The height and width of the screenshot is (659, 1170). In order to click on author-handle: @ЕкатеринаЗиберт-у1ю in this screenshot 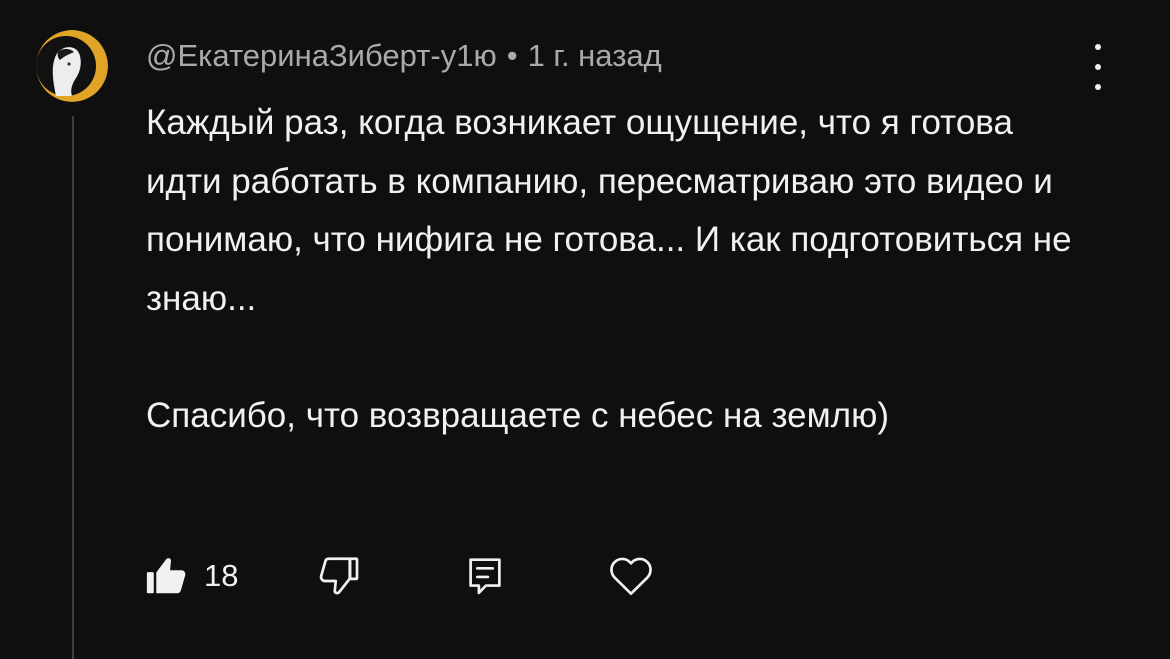, I will do `click(321, 55)`.